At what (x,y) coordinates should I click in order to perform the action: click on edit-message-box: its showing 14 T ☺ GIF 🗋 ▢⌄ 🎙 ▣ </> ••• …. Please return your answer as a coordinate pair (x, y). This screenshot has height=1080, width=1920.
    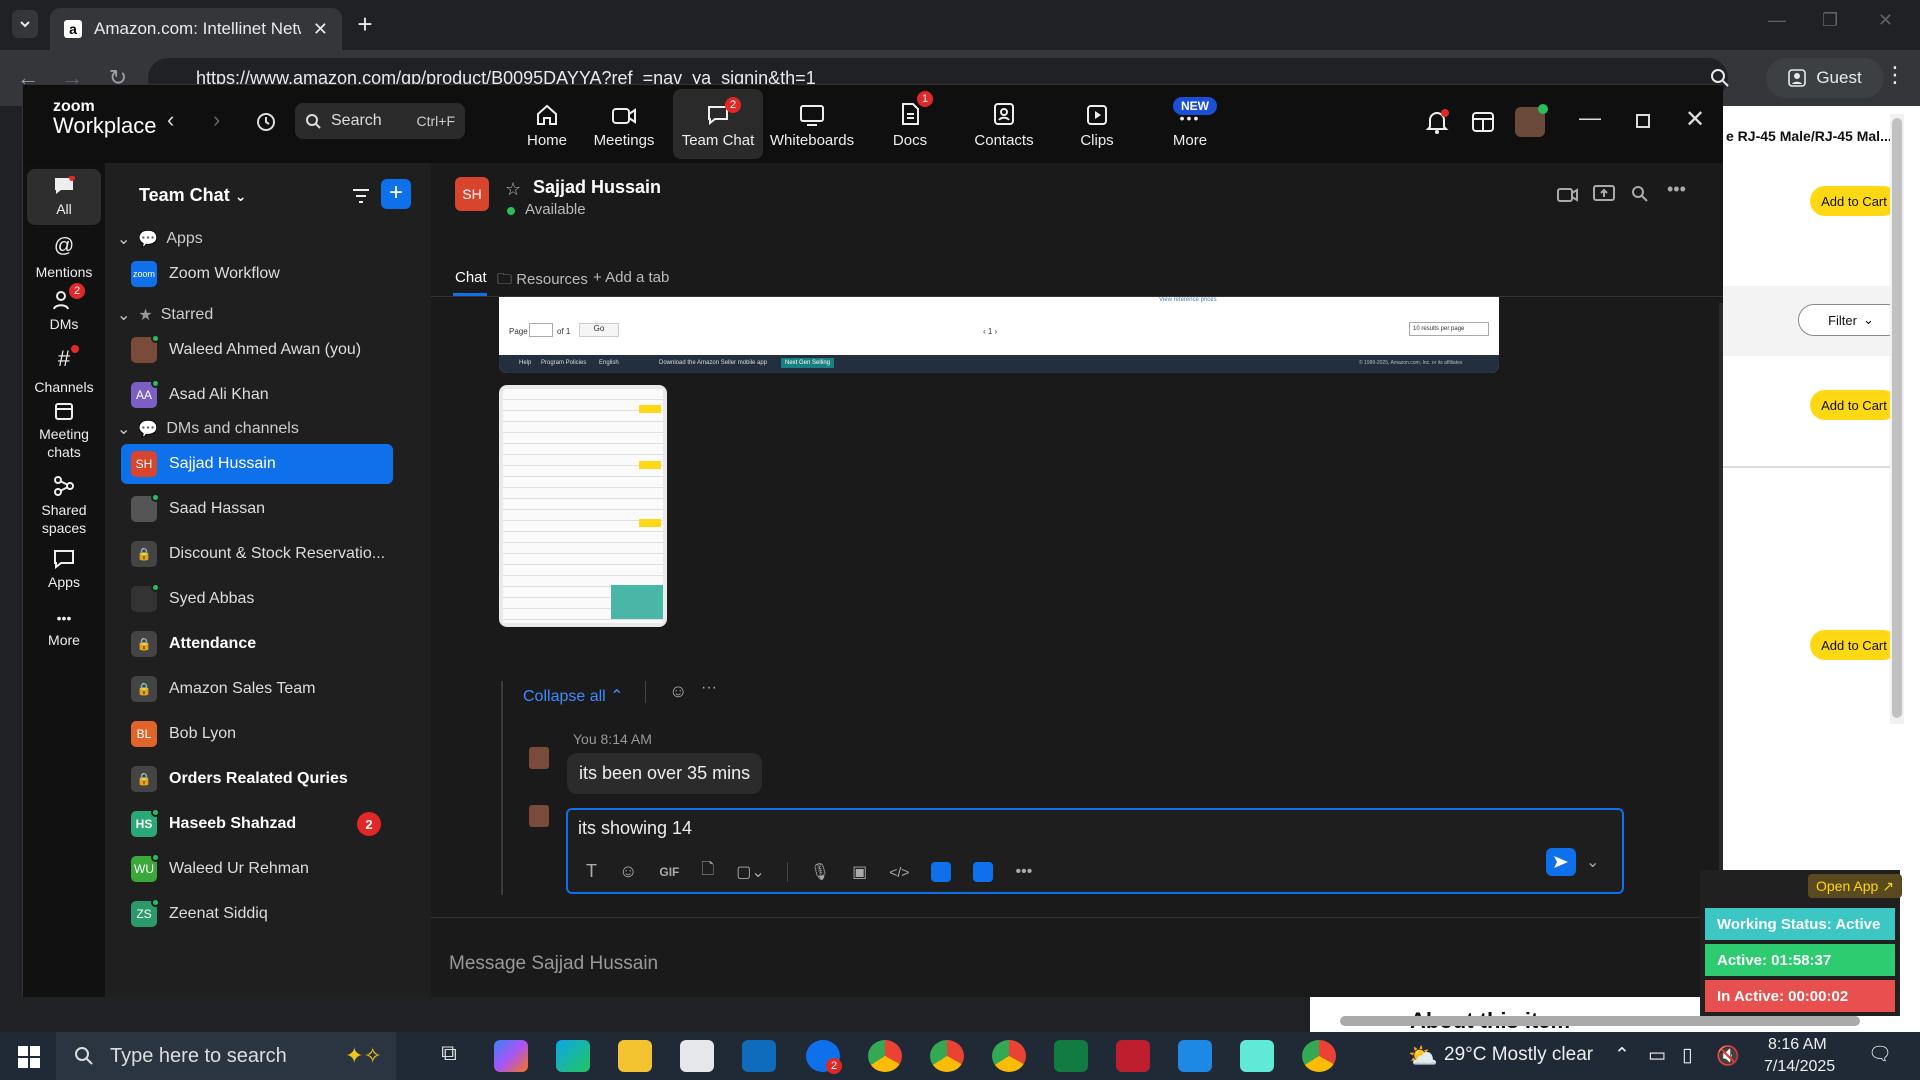
    Looking at the image, I should click on (1095, 851).